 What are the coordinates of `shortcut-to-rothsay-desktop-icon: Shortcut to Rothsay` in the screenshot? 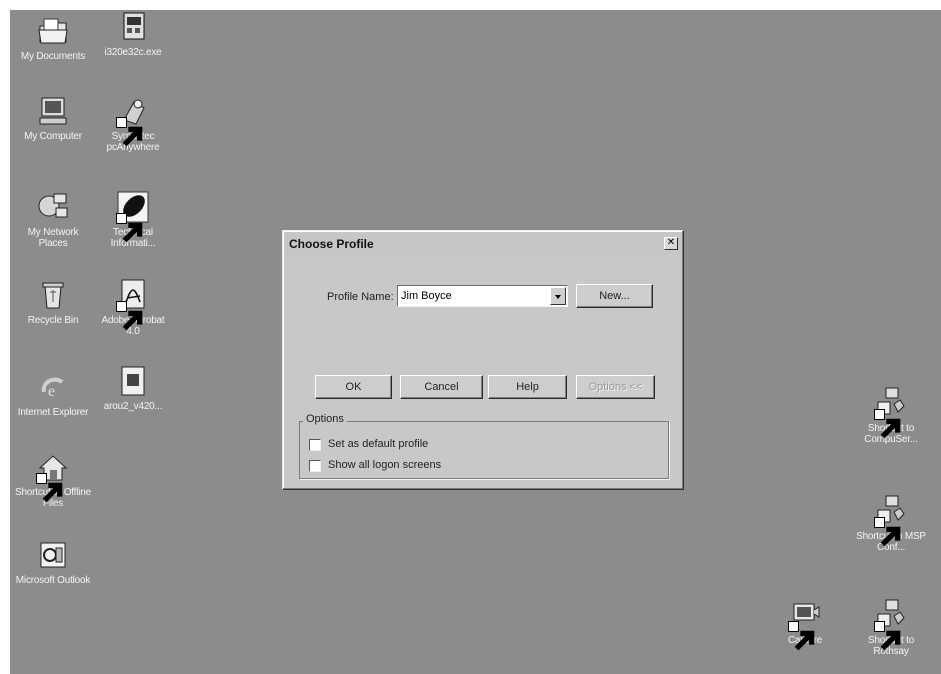 It's located at (891, 627).